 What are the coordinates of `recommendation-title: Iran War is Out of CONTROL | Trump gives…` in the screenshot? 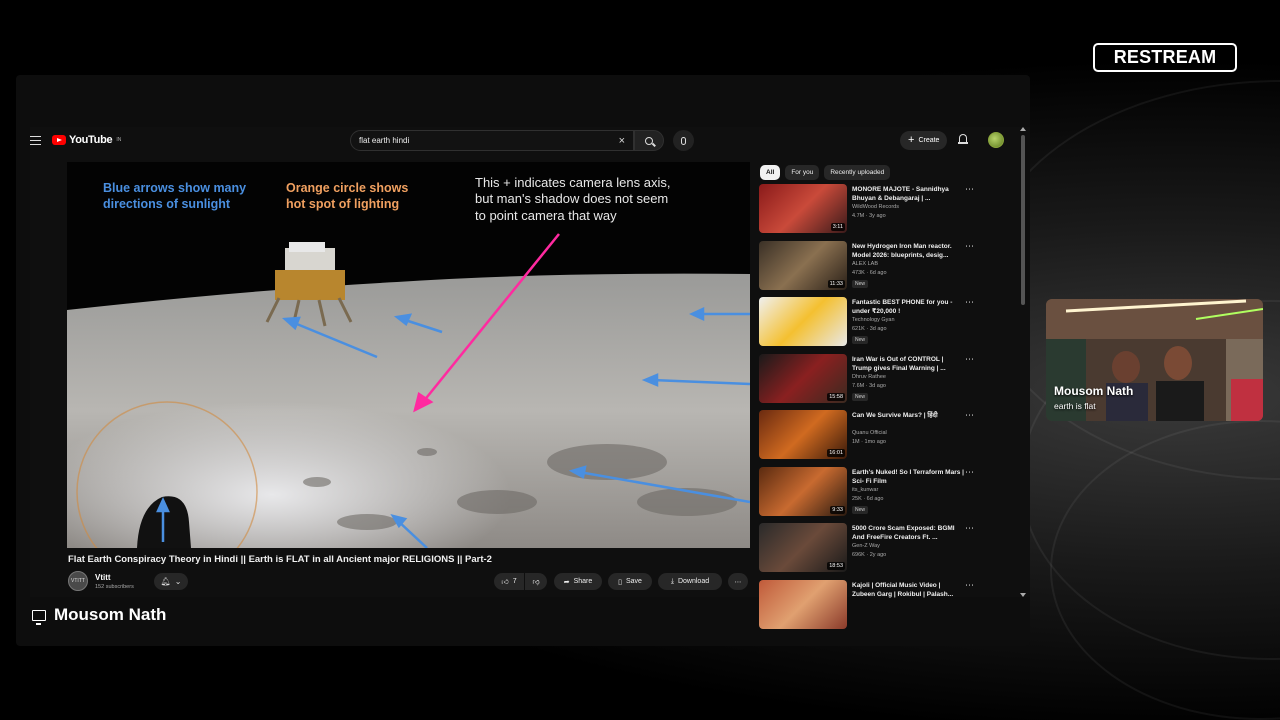 It's located at (908, 364).